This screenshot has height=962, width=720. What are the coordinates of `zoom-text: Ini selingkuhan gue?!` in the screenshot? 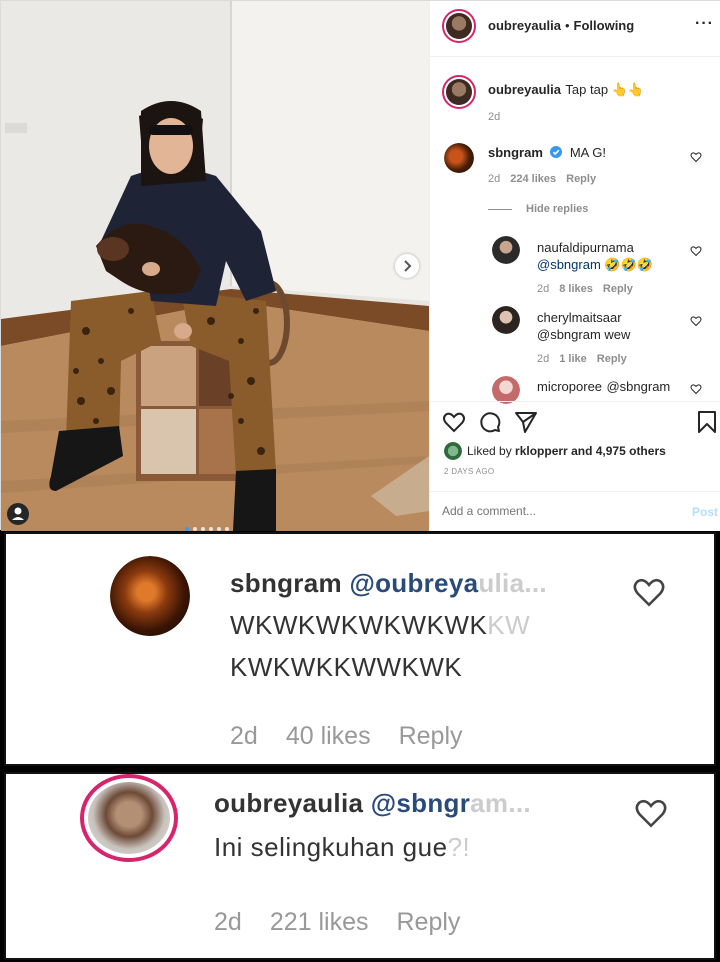 It's located at (342, 847).